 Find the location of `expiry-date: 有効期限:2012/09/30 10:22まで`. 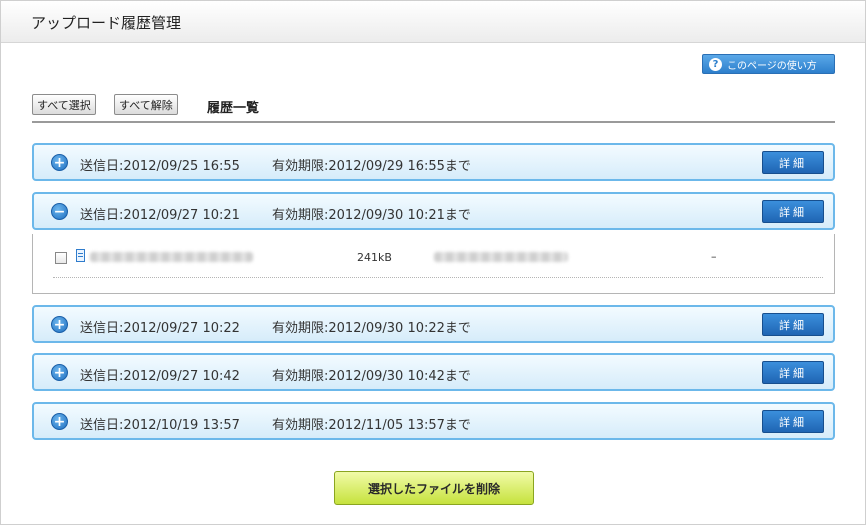

expiry-date: 有効期限:2012/09/30 10:22まで is located at coordinates (371, 328).